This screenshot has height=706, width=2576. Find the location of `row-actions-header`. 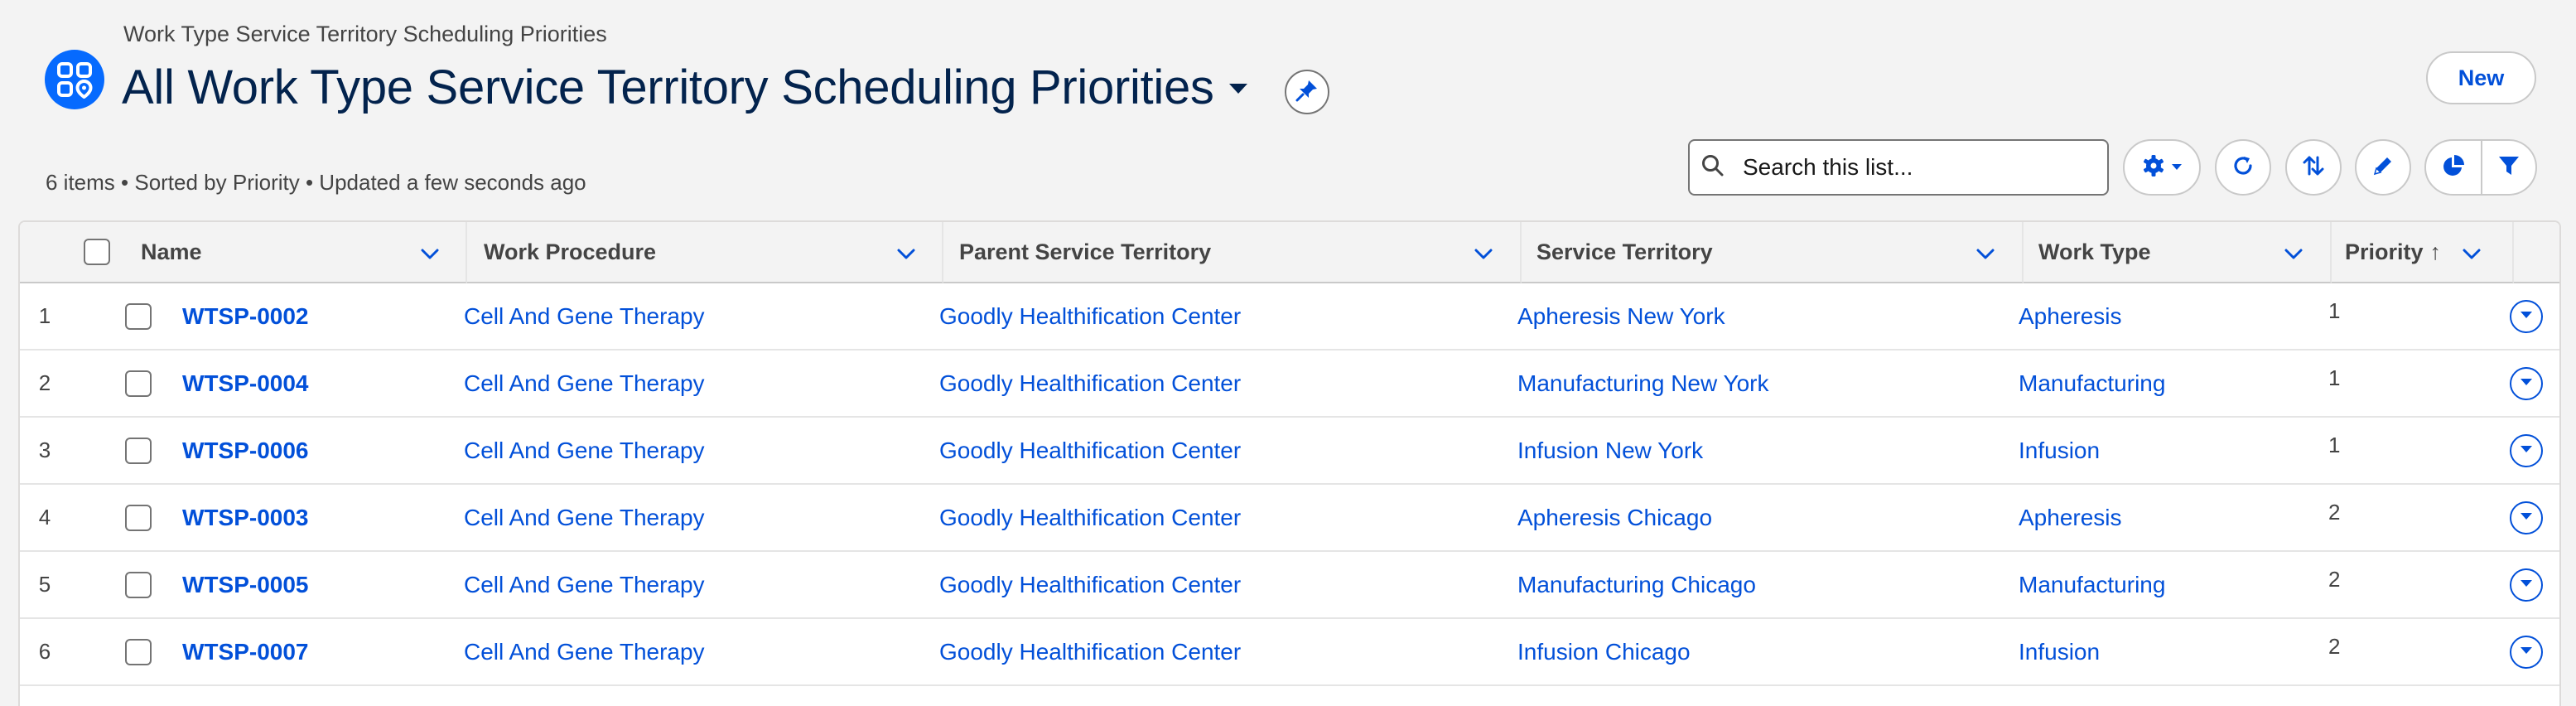

row-actions-header is located at coordinates (2536, 252).